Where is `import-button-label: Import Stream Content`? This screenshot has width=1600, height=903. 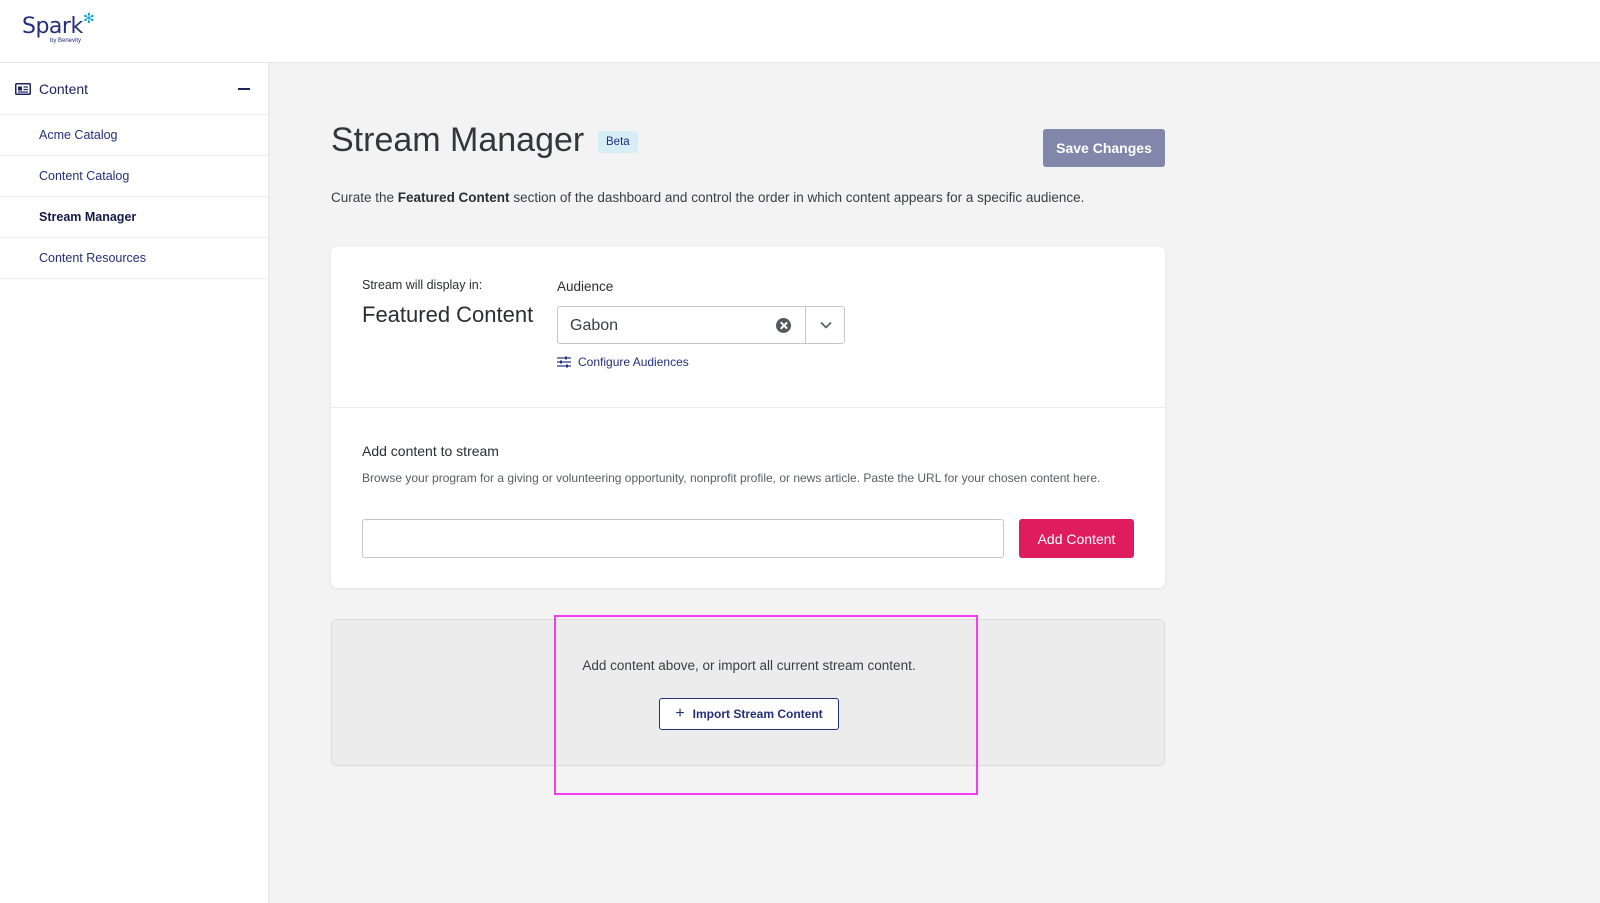
import-button-label: Import Stream Content is located at coordinates (757, 714).